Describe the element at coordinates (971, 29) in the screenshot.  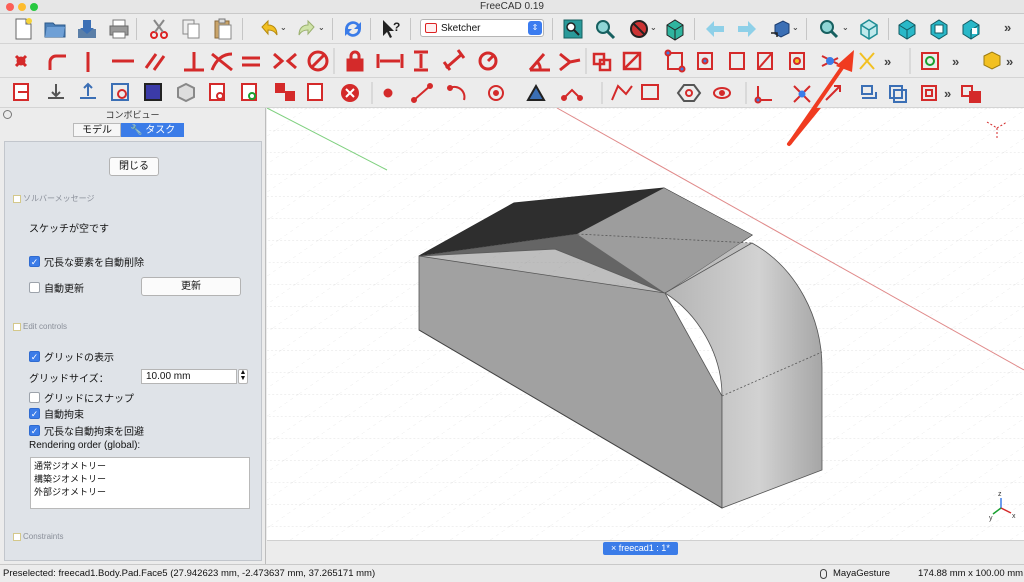
I see `right-view-icon` at that location.